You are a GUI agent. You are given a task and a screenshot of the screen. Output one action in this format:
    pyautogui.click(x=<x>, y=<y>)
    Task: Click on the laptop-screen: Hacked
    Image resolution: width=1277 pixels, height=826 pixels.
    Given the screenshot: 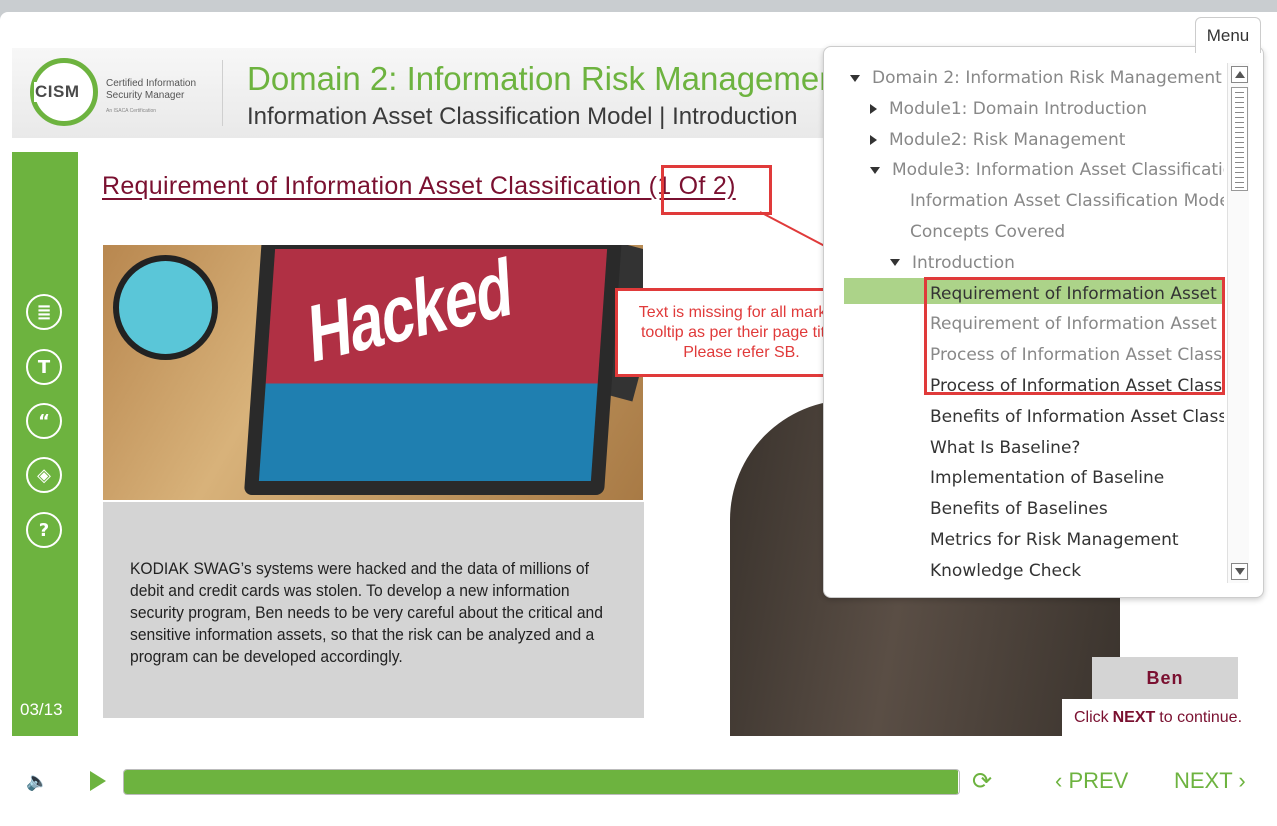 What is the action you would take?
    pyautogui.click(x=433, y=363)
    